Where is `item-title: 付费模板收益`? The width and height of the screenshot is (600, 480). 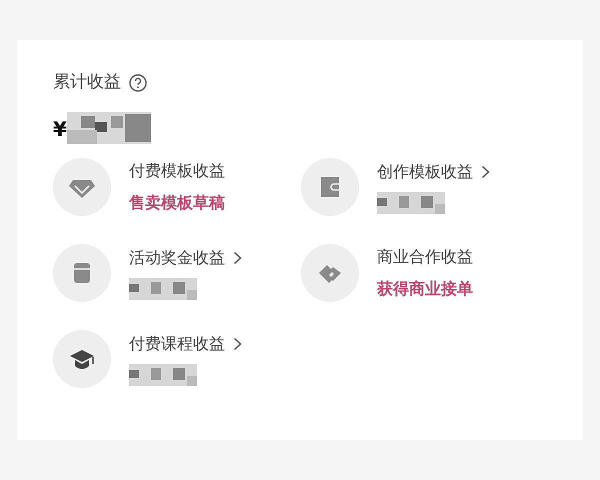
item-title: 付费模板收益 is located at coordinates (177, 171).